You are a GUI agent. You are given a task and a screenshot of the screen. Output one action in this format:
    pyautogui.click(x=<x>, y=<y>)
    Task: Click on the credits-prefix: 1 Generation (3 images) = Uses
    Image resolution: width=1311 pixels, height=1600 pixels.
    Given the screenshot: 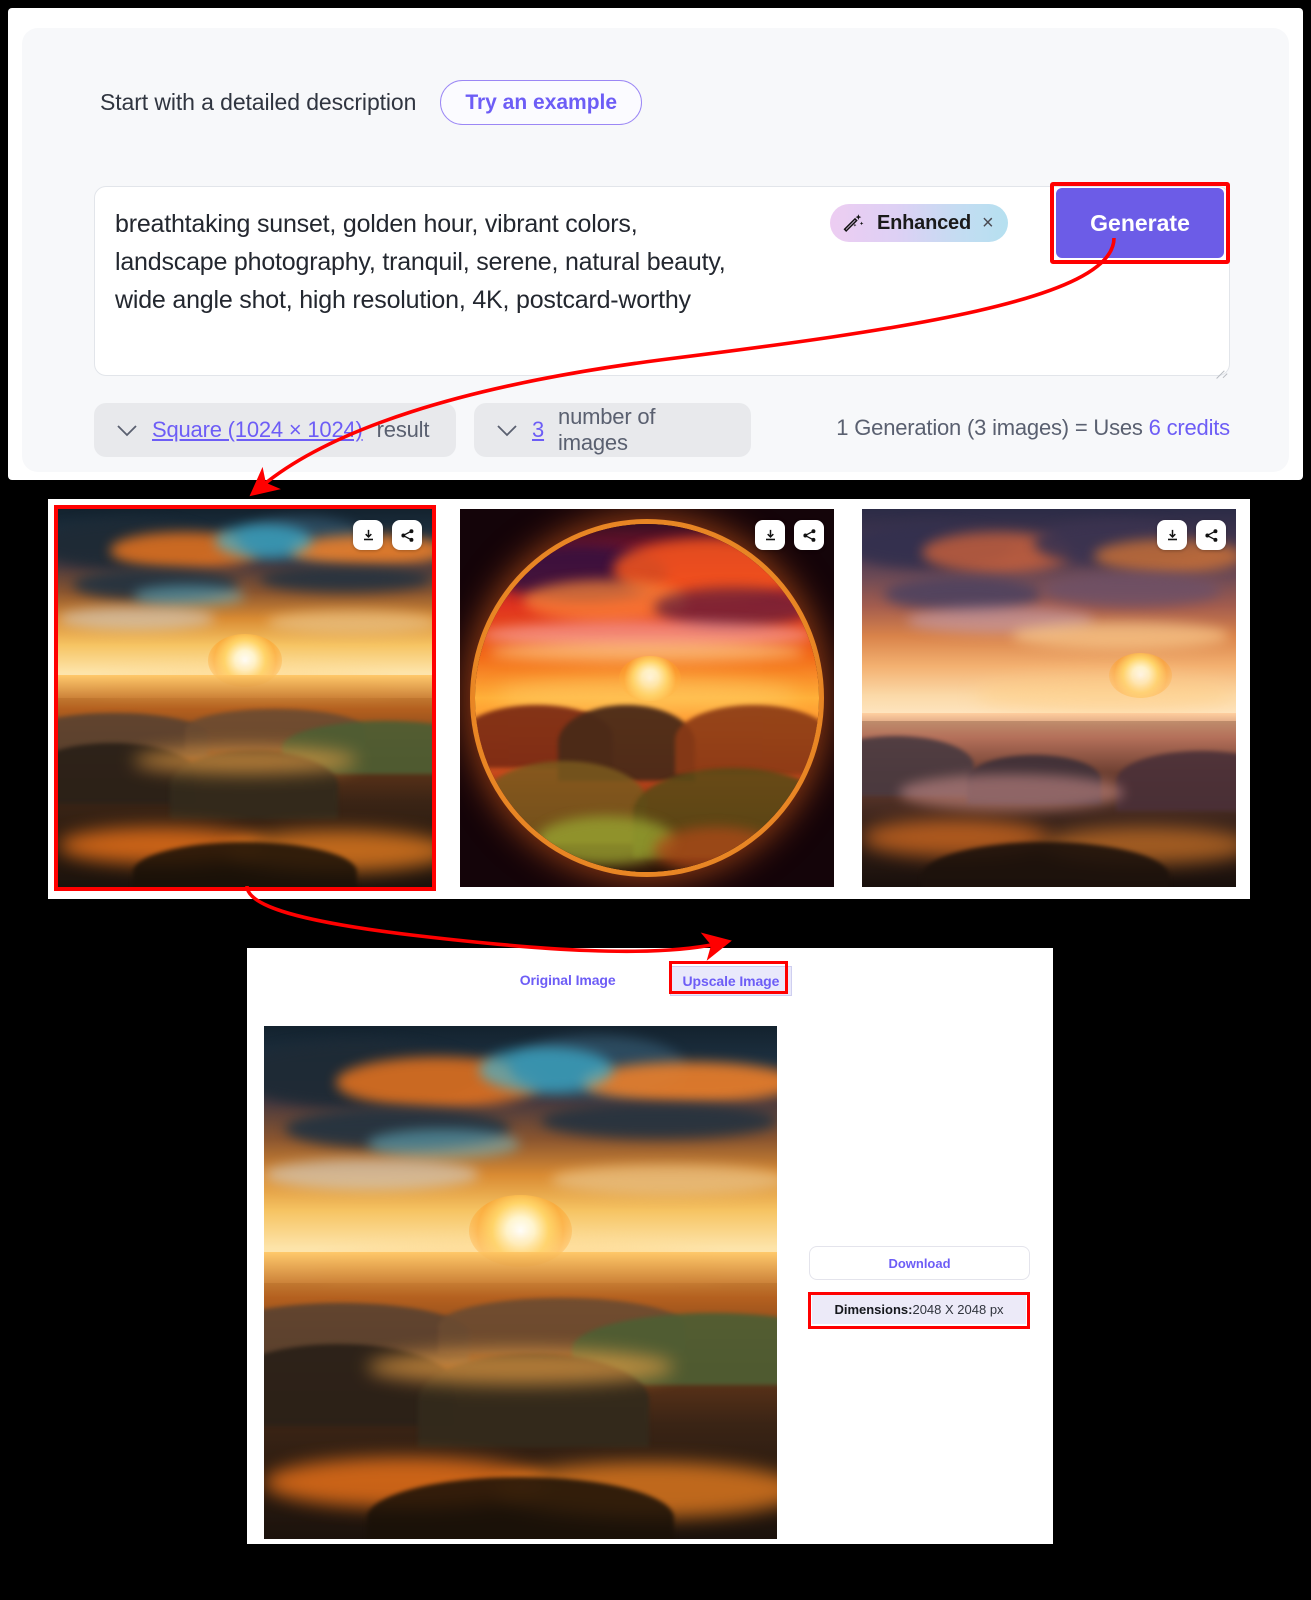 What is the action you would take?
    pyautogui.click(x=992, y=427)
    